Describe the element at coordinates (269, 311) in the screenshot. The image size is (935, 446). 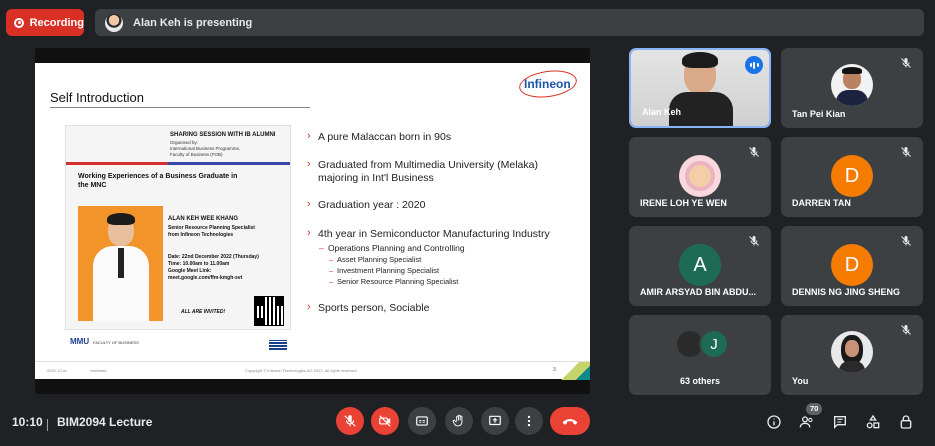
I see `qr-code` at that location.